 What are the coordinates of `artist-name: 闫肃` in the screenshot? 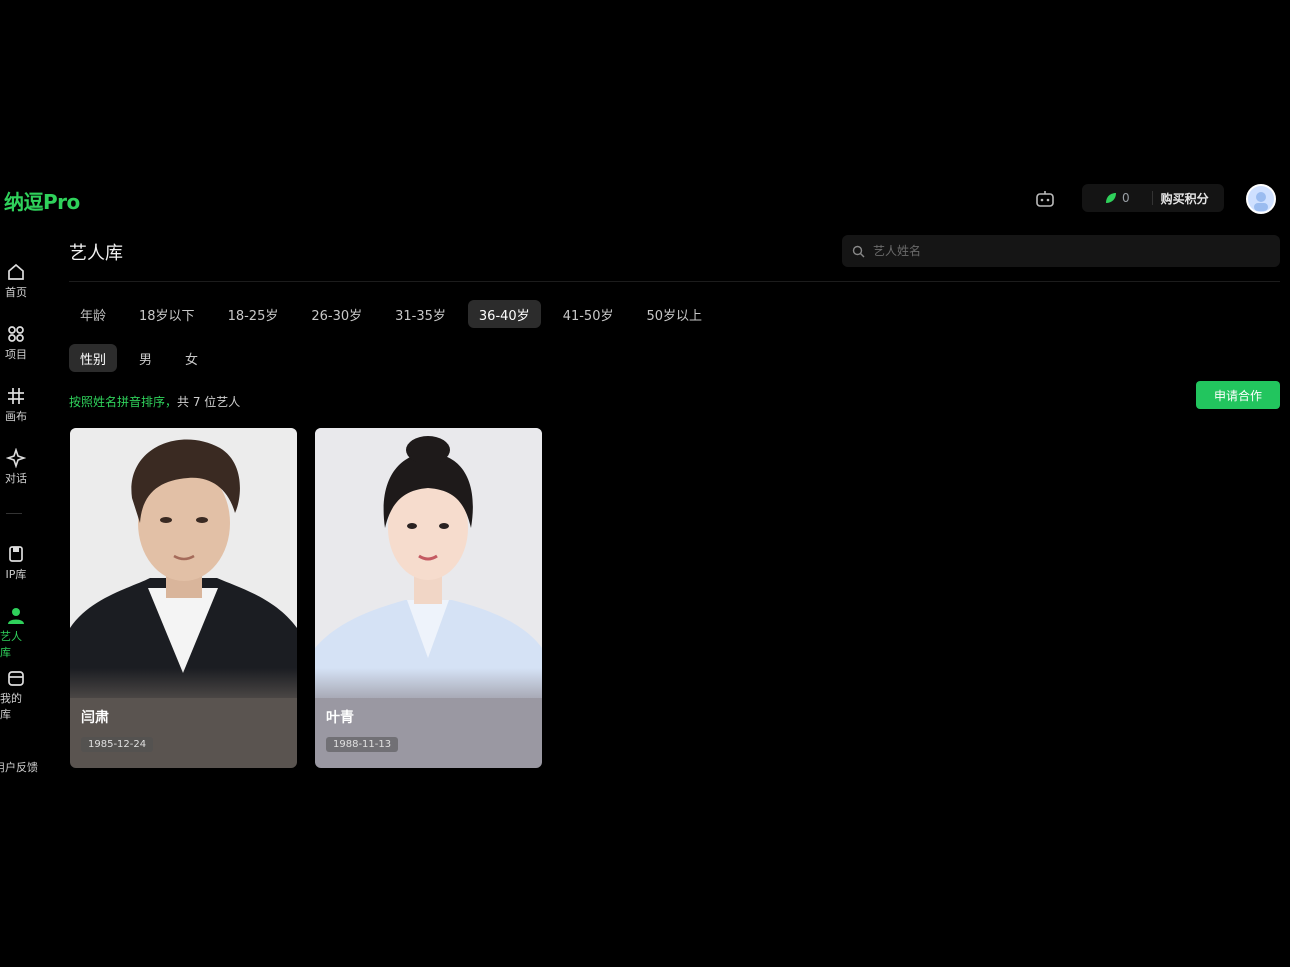 It's located at (95, 718).